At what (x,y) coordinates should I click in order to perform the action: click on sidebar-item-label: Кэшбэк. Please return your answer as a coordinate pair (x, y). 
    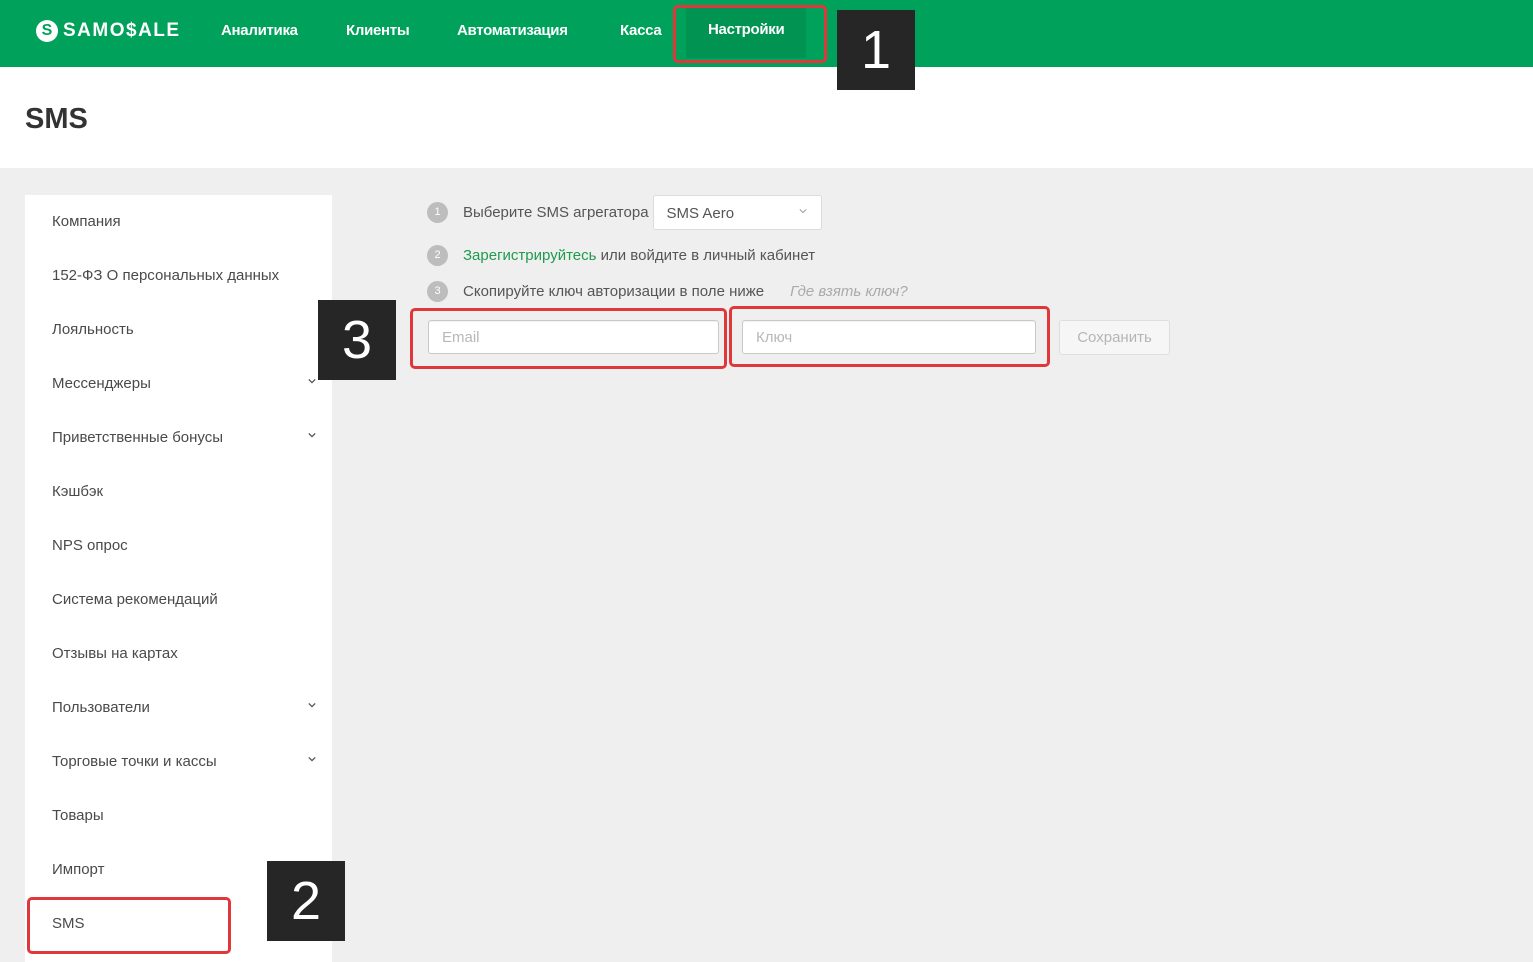
    Looking at the image, I should click on (78, 491).